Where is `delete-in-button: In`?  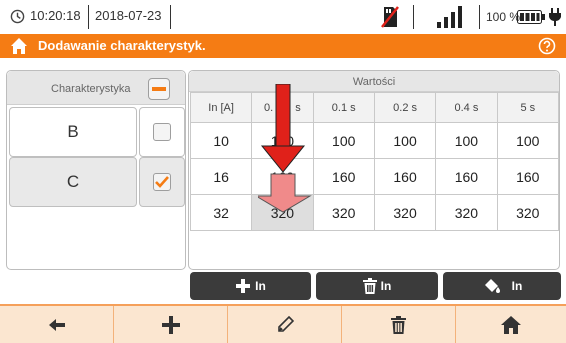 delete-in-button: In is located at coordinates (377, 286).